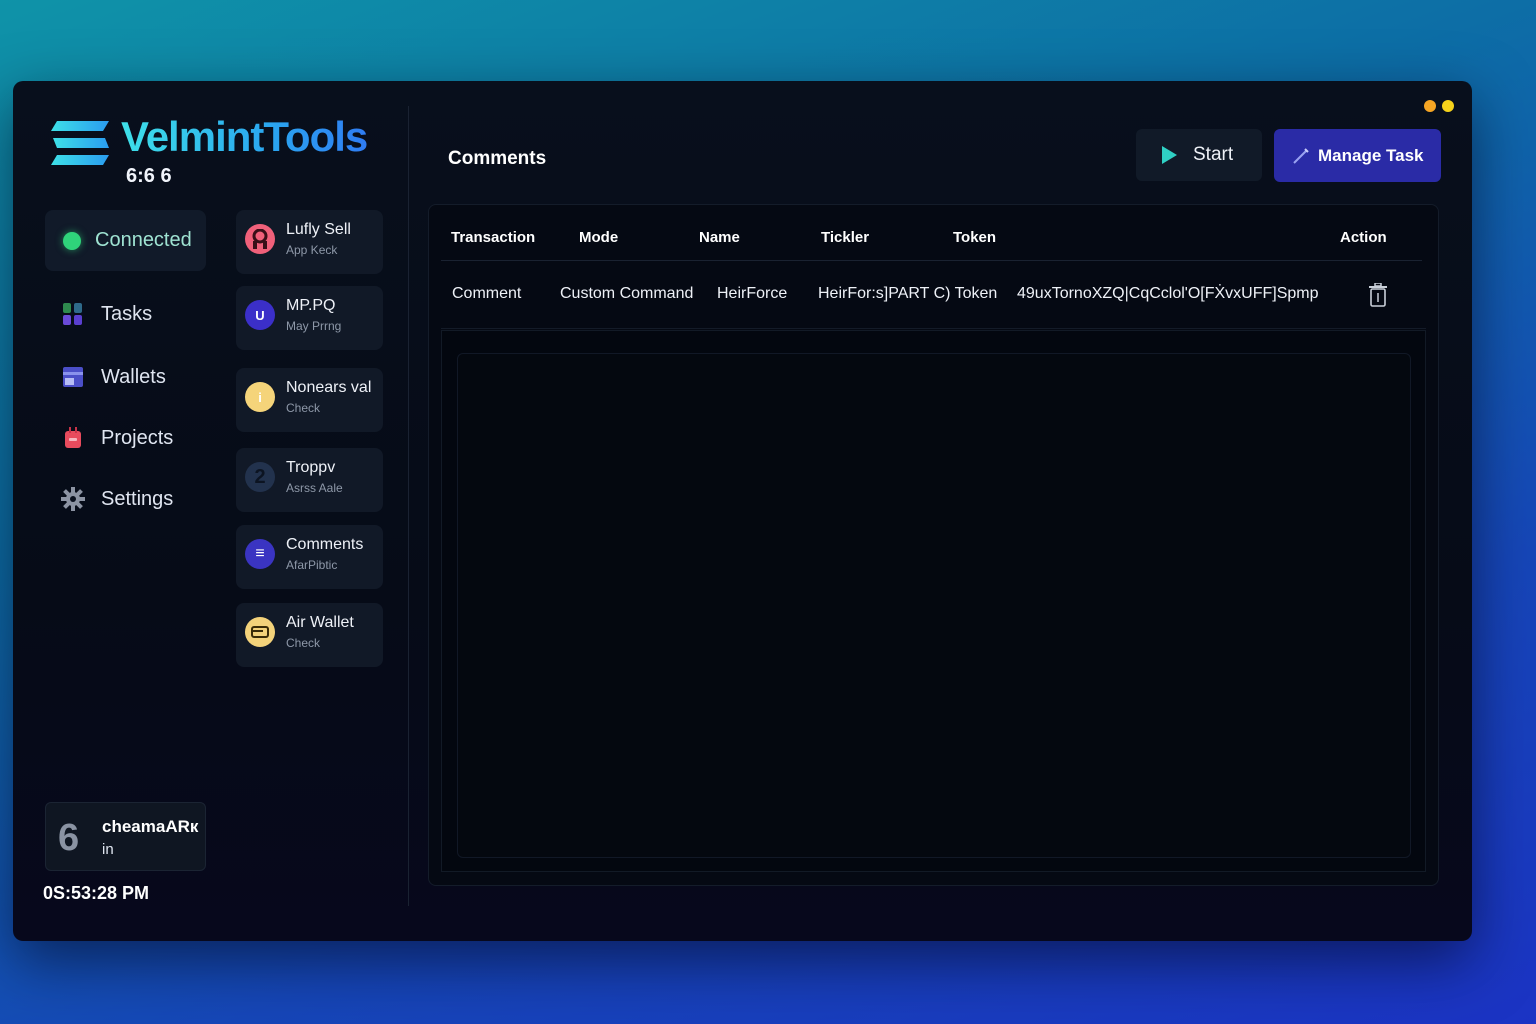 The height and width of the screenshot is (1024, 1536). I want to click on column-header-action: Action, so click(1363, 237).